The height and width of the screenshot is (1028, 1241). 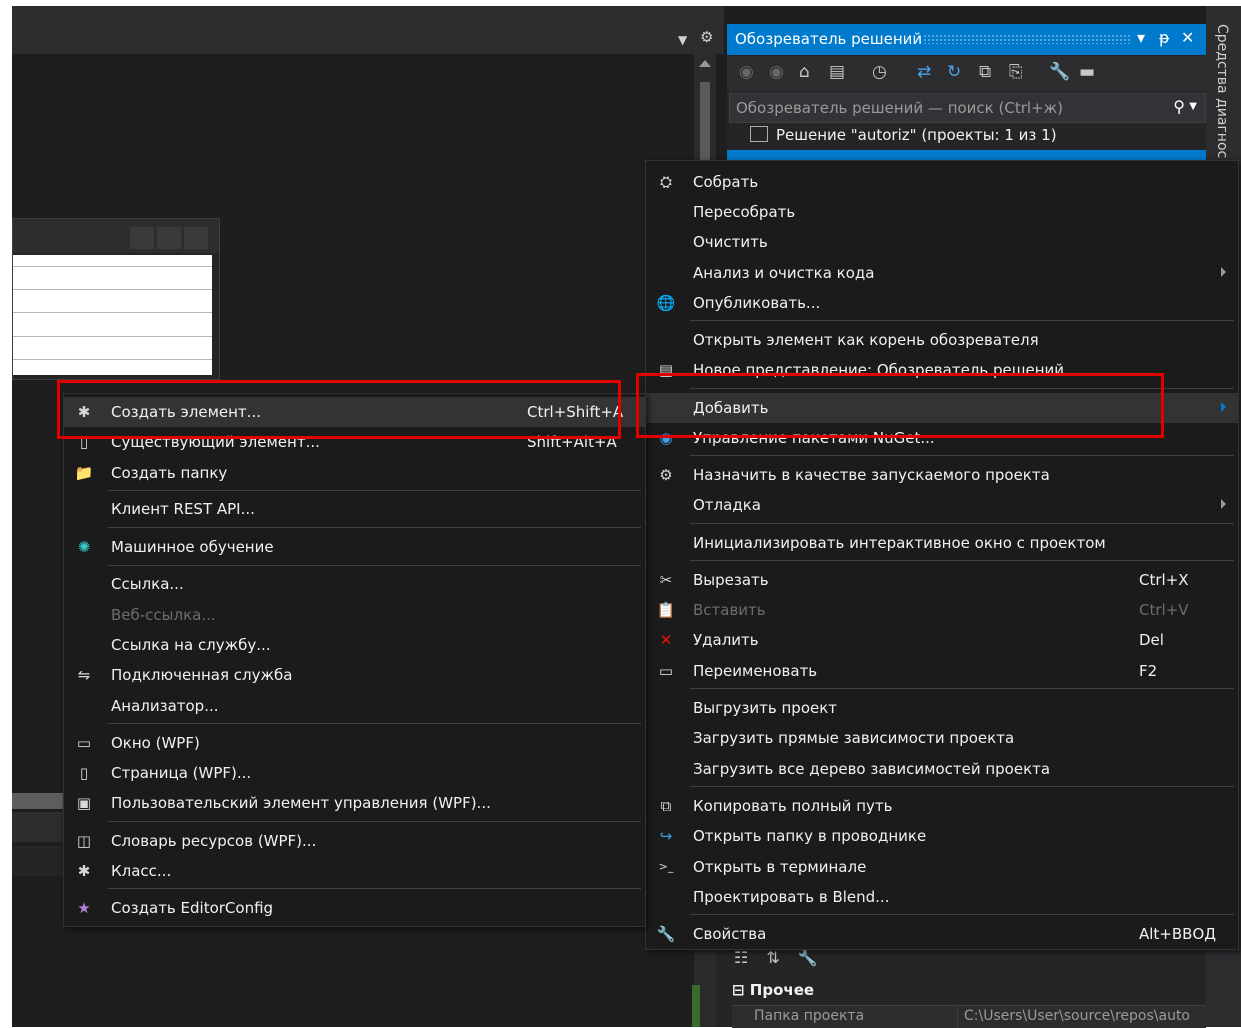 I want to click on editor-tab-strip, so click(x=368, y=30).